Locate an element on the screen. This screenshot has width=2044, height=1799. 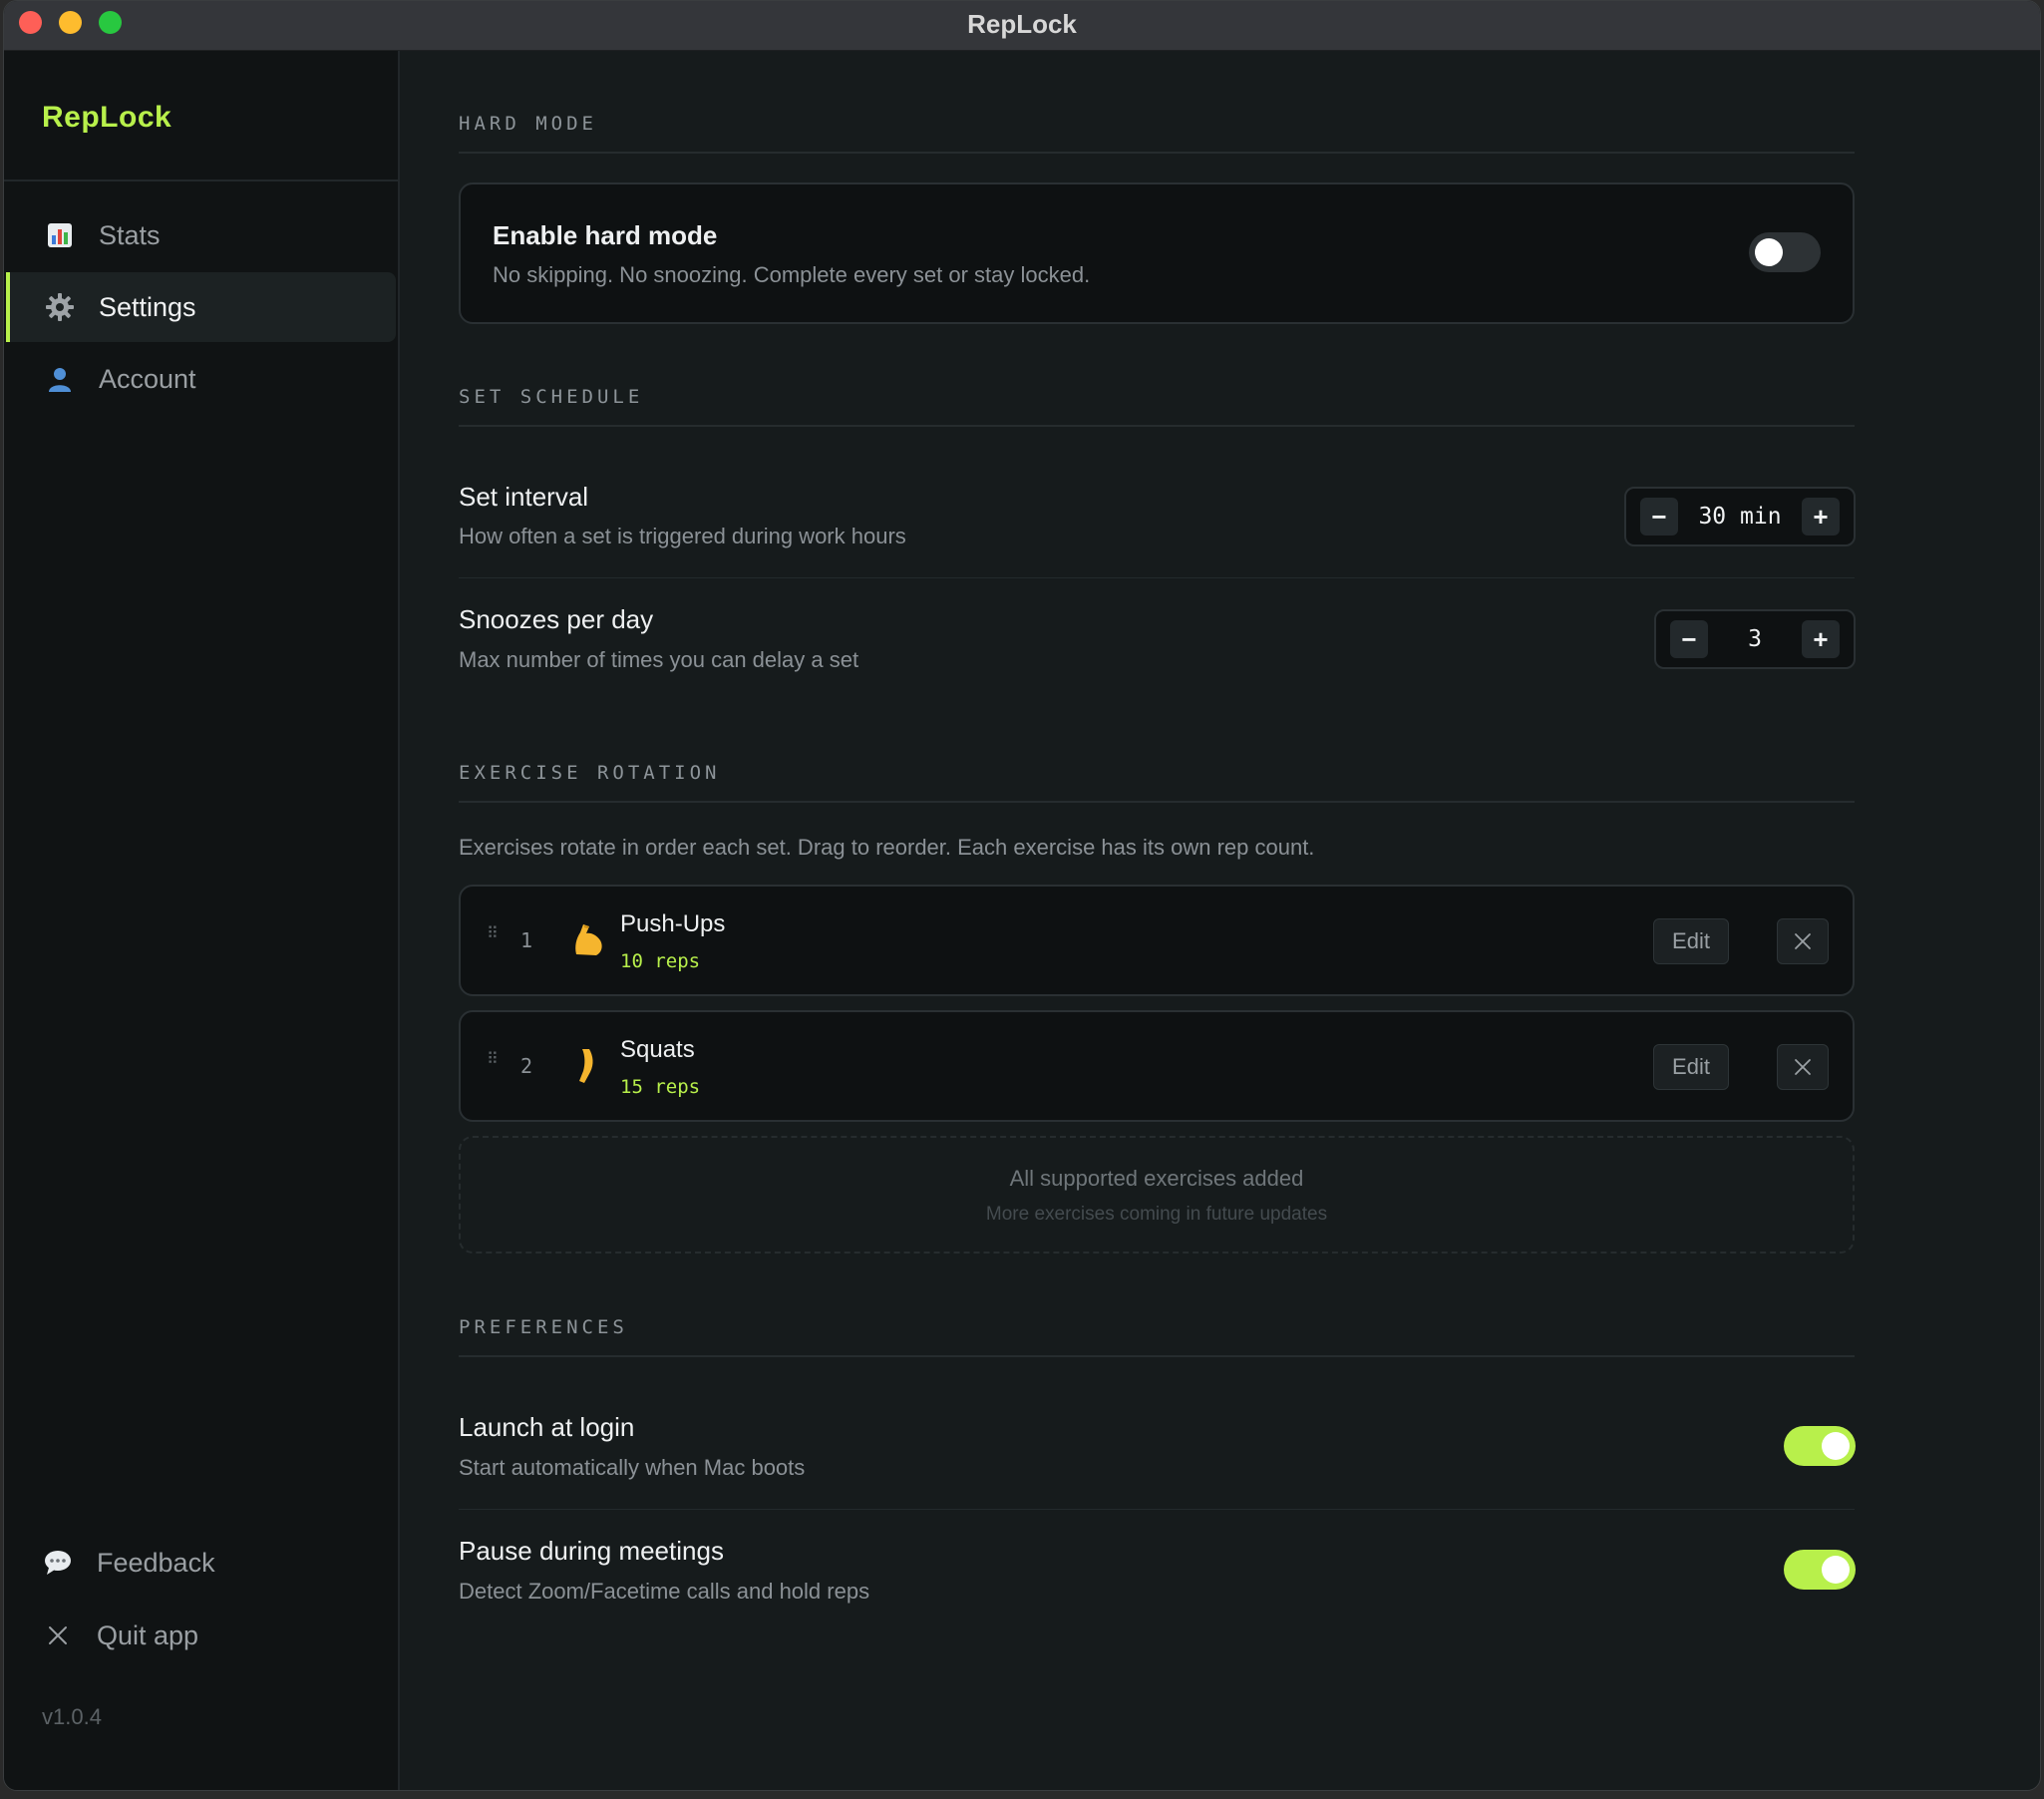
title-bar: RepLock is located at coordinates (1022, 26).